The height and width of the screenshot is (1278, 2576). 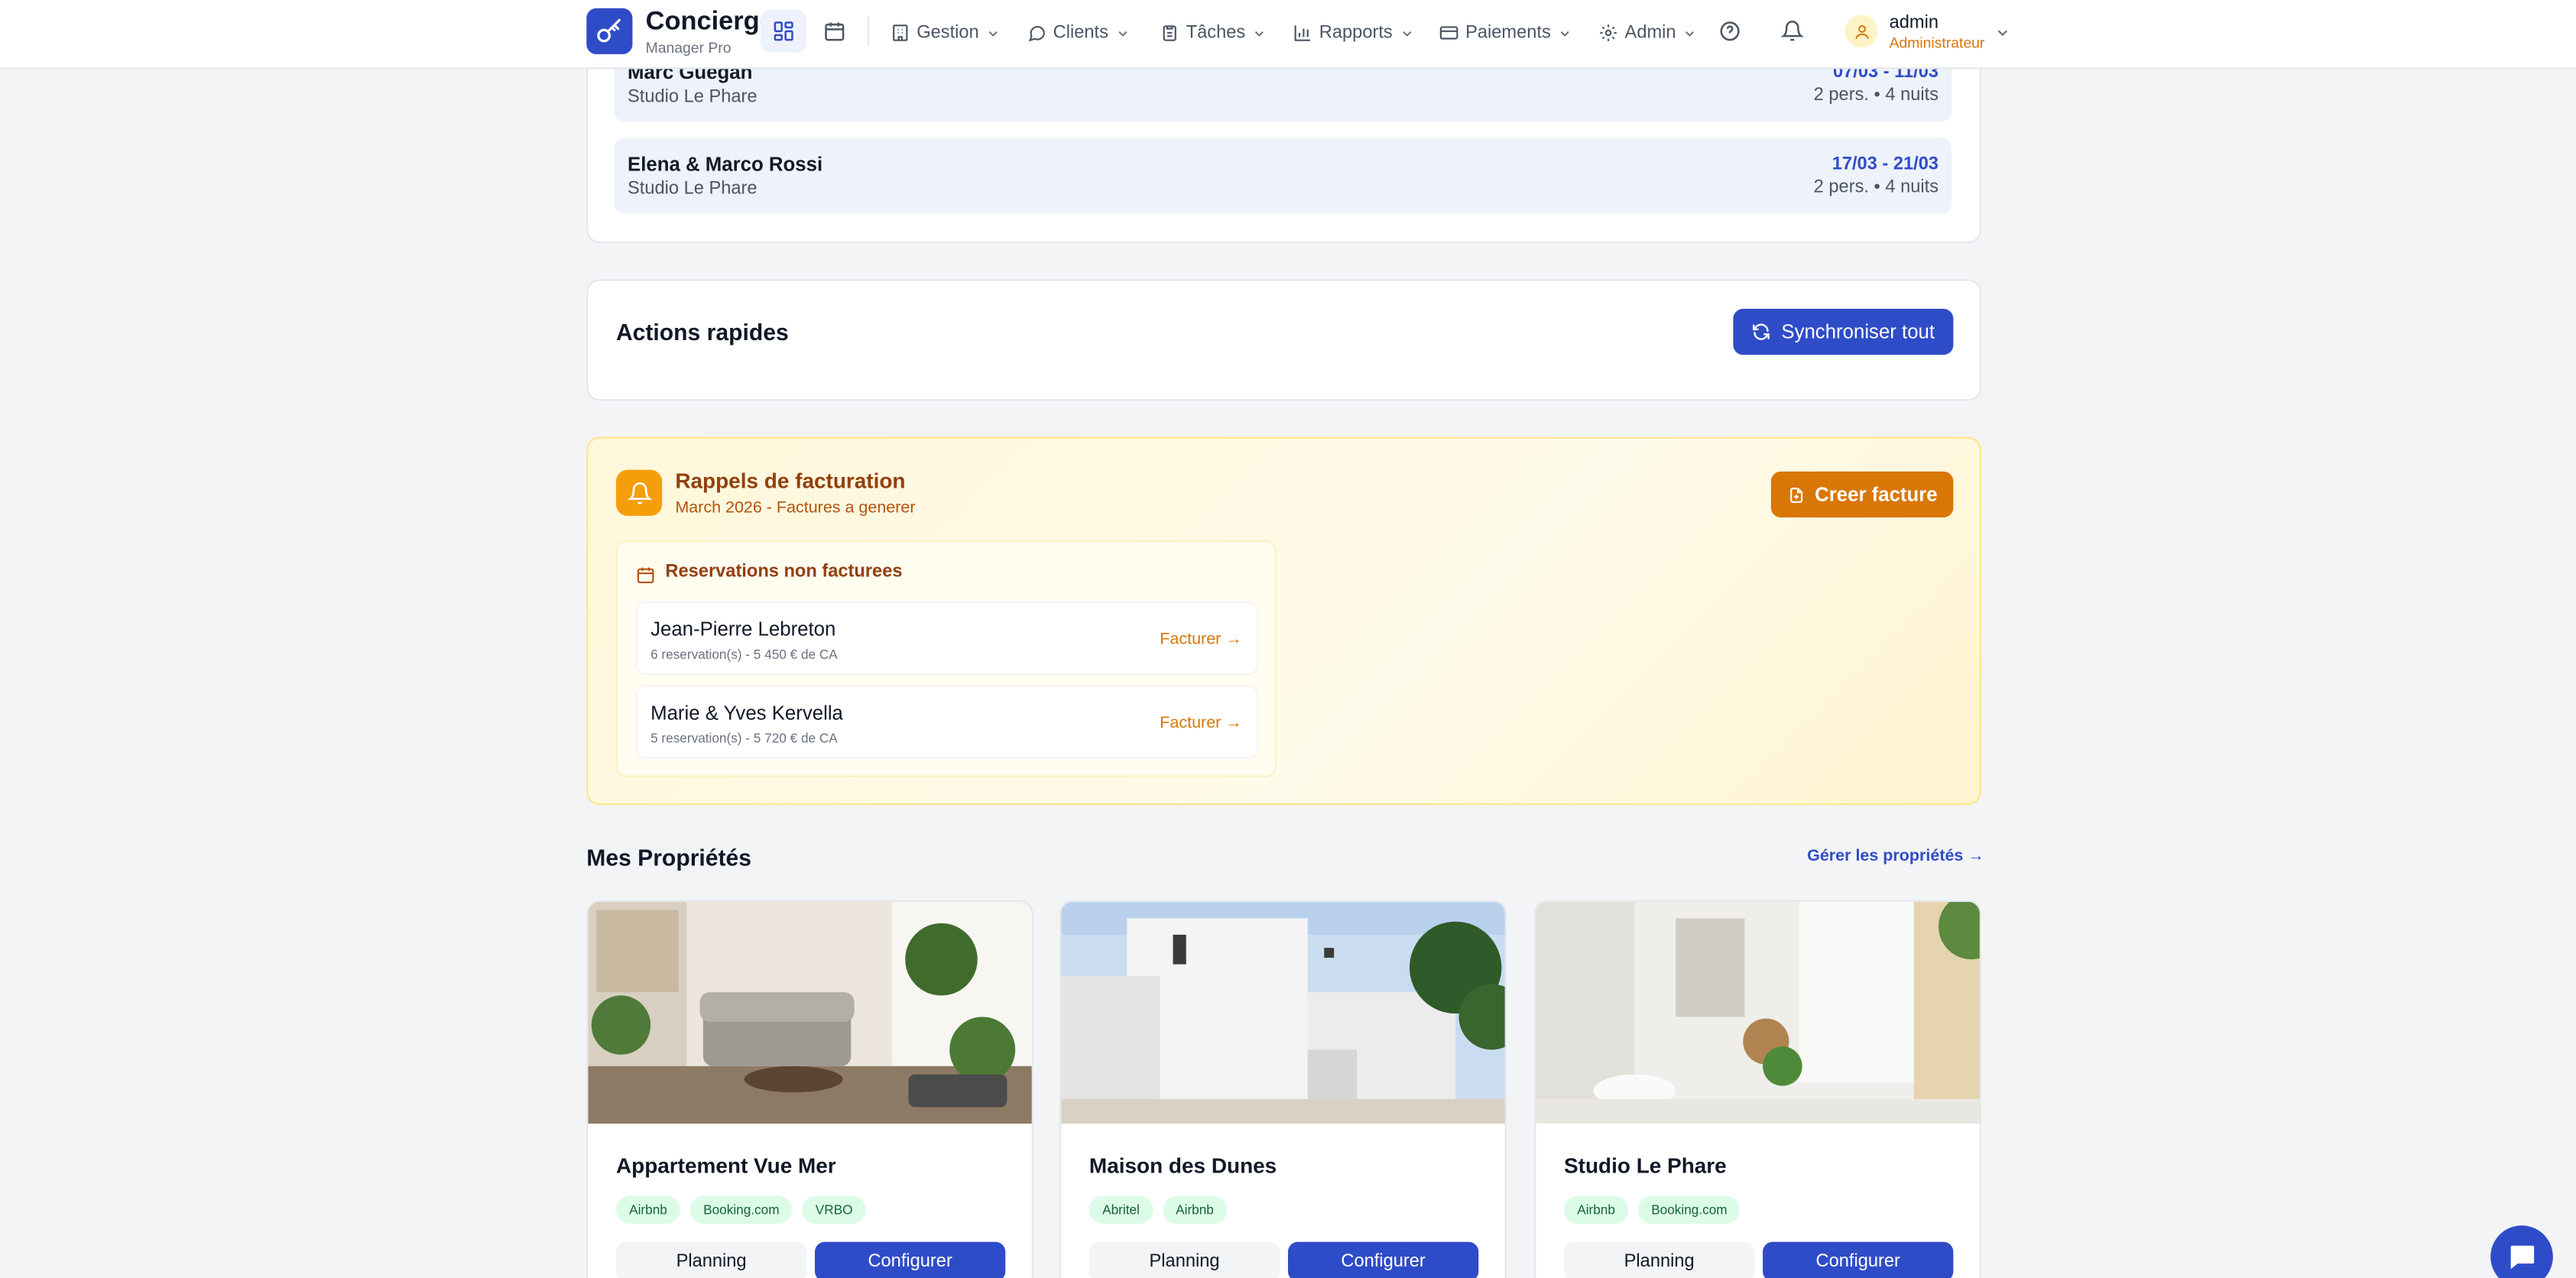 What do you see at coordinates (834, 1209) in the screenshot?
I see `channel-tag: VRBO` at bounding box center [834, 1209].